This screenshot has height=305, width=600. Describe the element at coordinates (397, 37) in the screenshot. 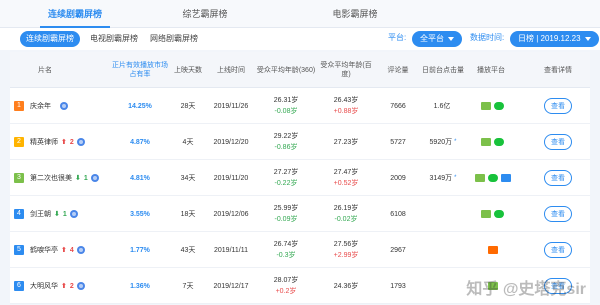

I see `platform-label: 平台:` at that location.